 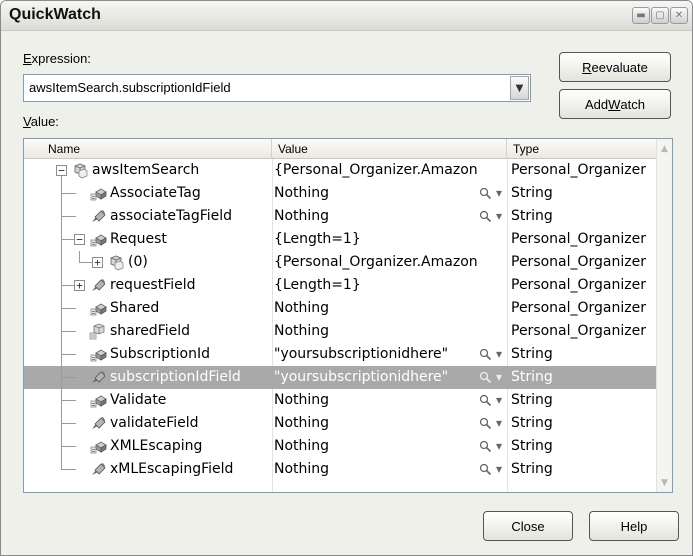 What do you see at coordinates (528, 526) in the screenshot?
I see `close-button: Close` at bounding box center [528, 526].